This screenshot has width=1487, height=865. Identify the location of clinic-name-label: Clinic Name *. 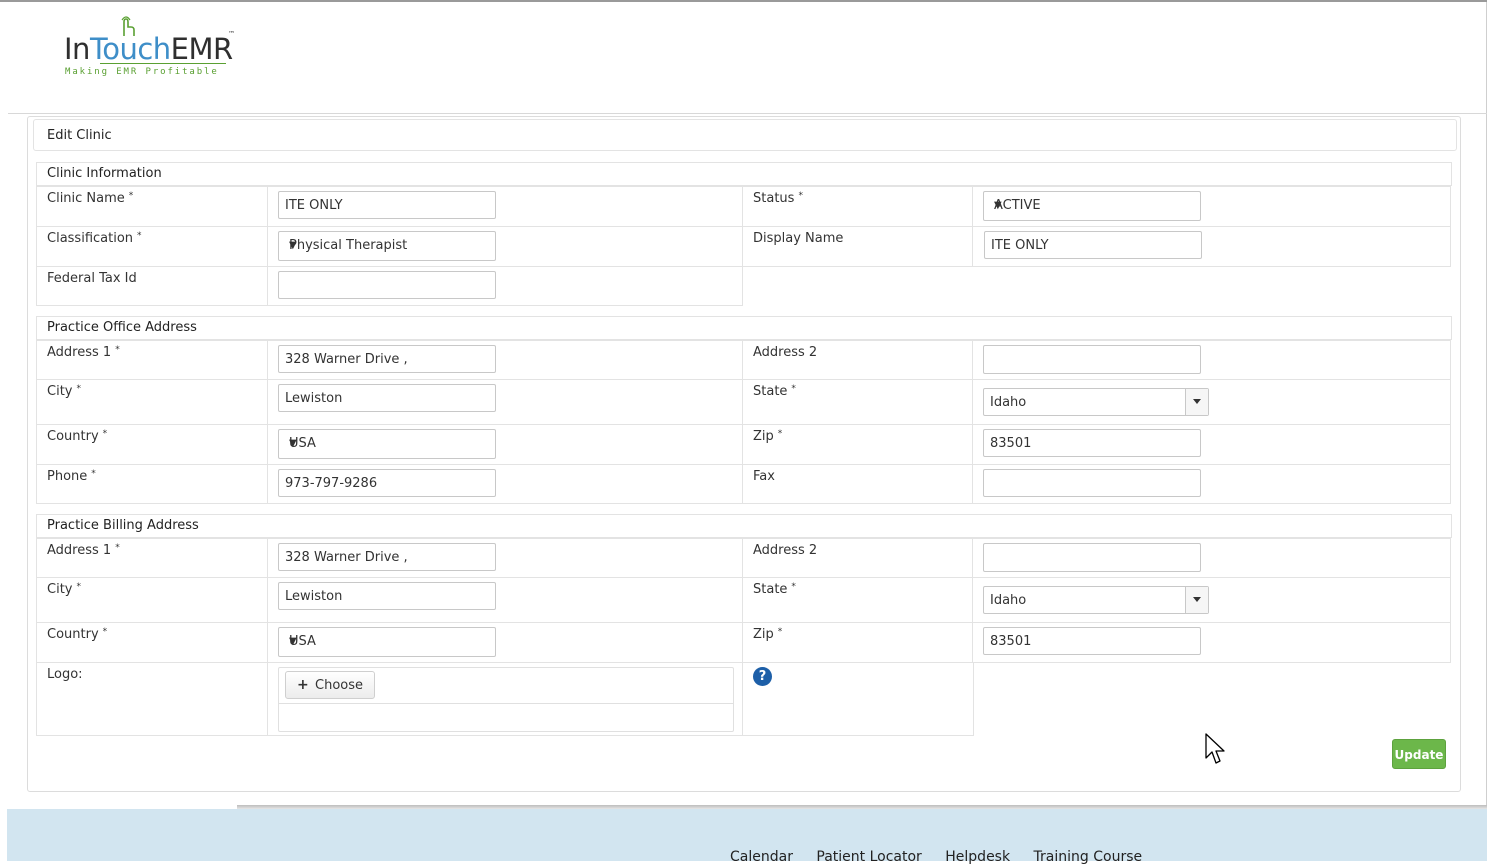
(90, 198).